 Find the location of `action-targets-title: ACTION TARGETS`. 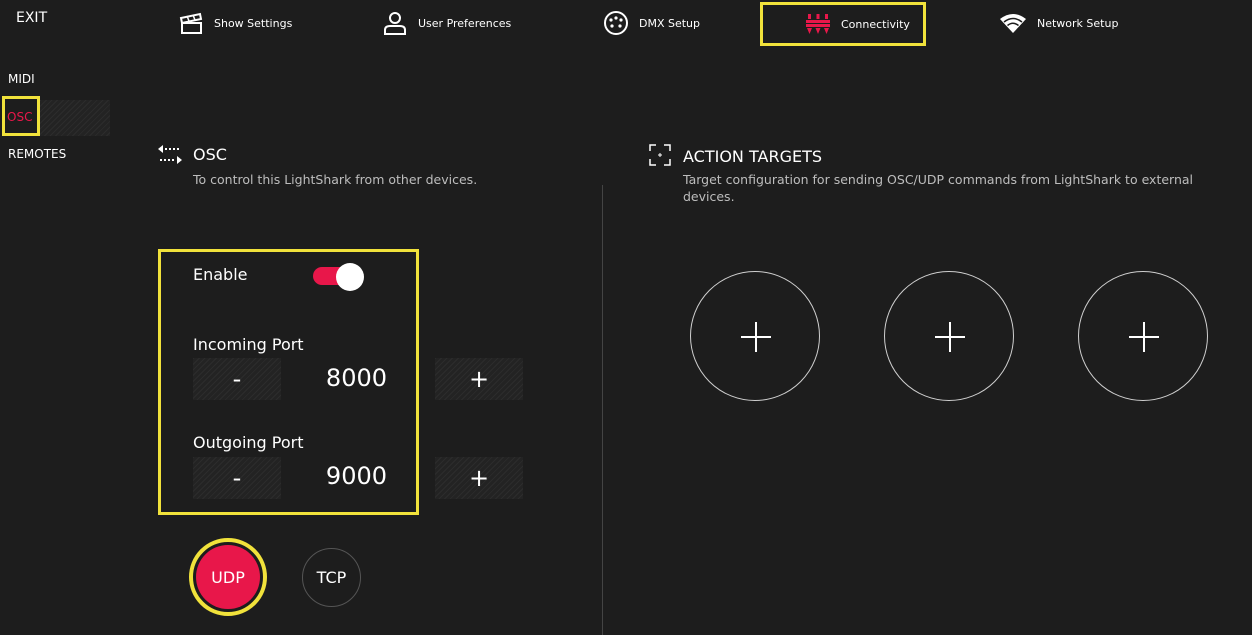

action-targets-title: ACTION TARGETS is located at coordinates (753, 156).